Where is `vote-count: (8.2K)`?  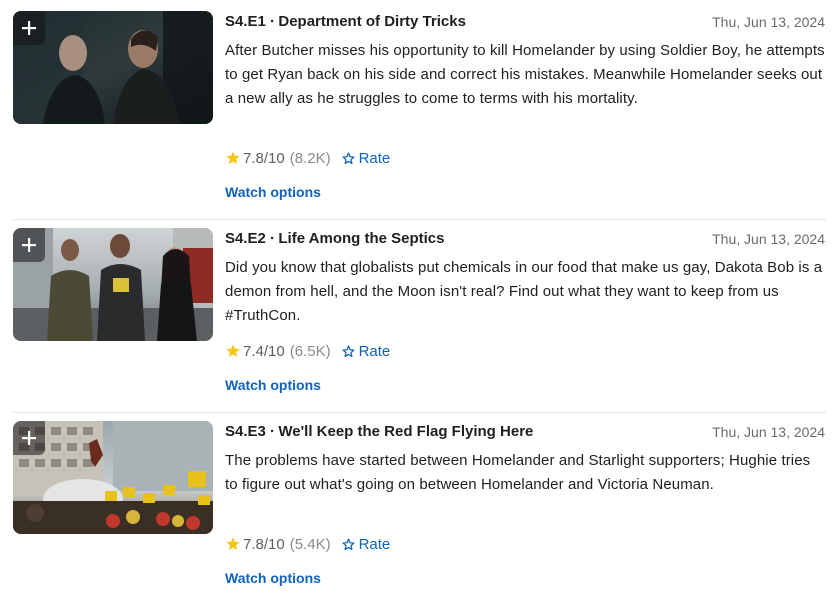
vote-count: (8.2K) is located at coordinates (310, 158).